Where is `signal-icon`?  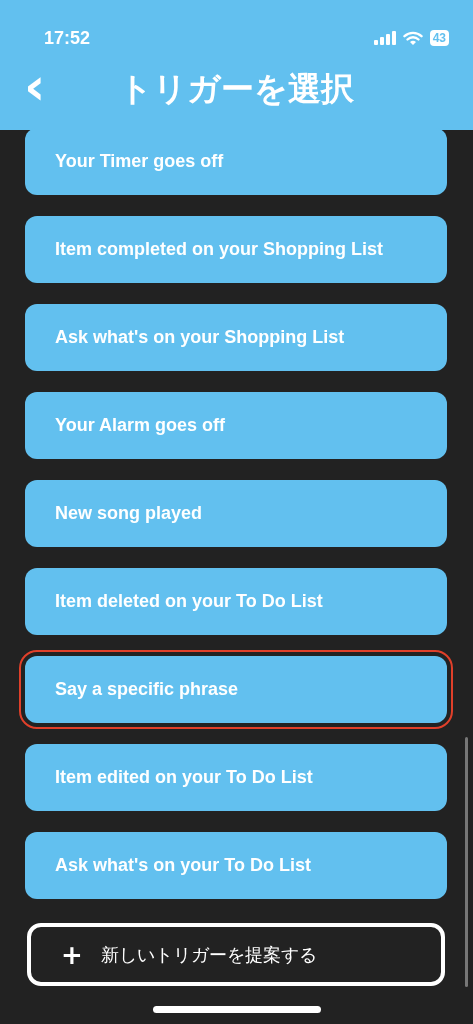
signal-icon is located at coordinates (384, 38).